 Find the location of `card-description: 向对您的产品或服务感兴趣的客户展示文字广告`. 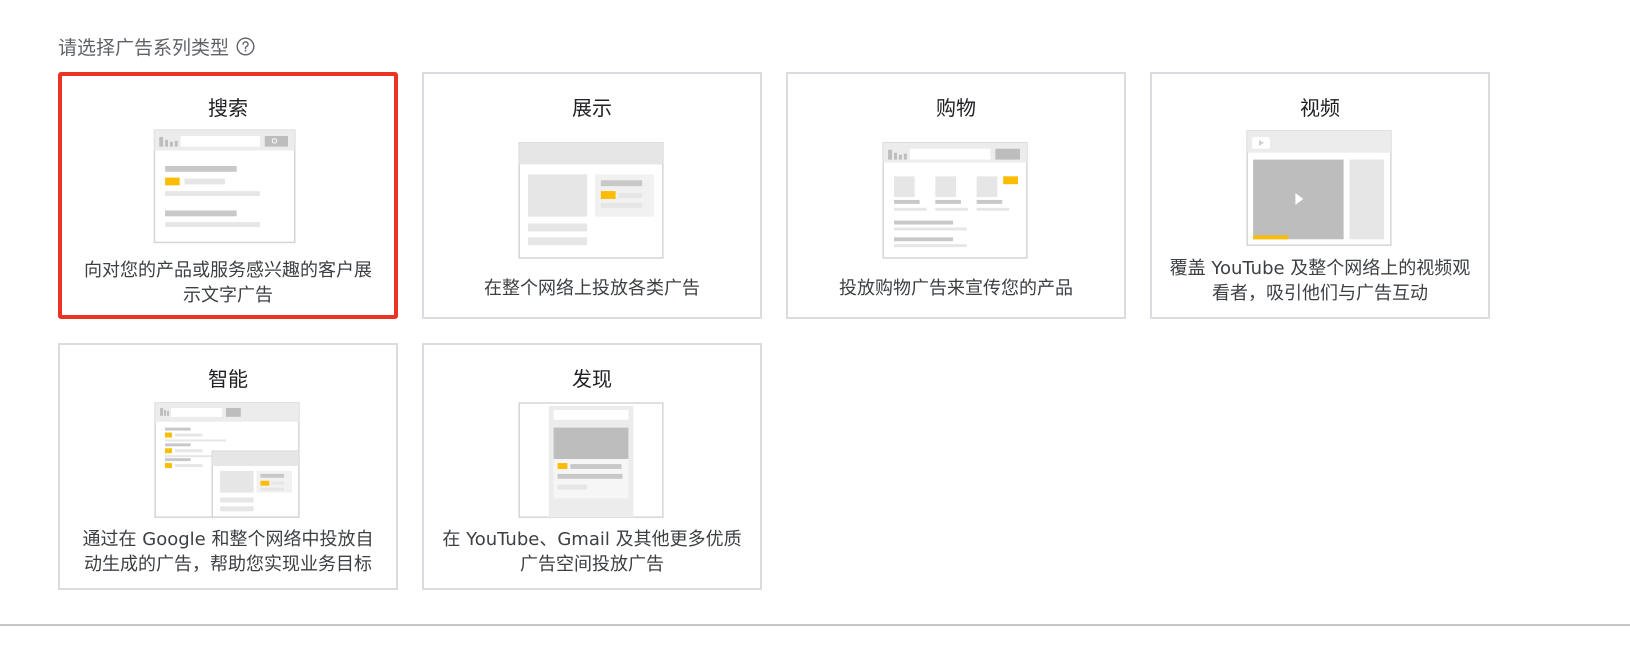

card-description: 向对您的产品或服务感兴趣的客户展示文字广告 is located at coordinates (228, 283).